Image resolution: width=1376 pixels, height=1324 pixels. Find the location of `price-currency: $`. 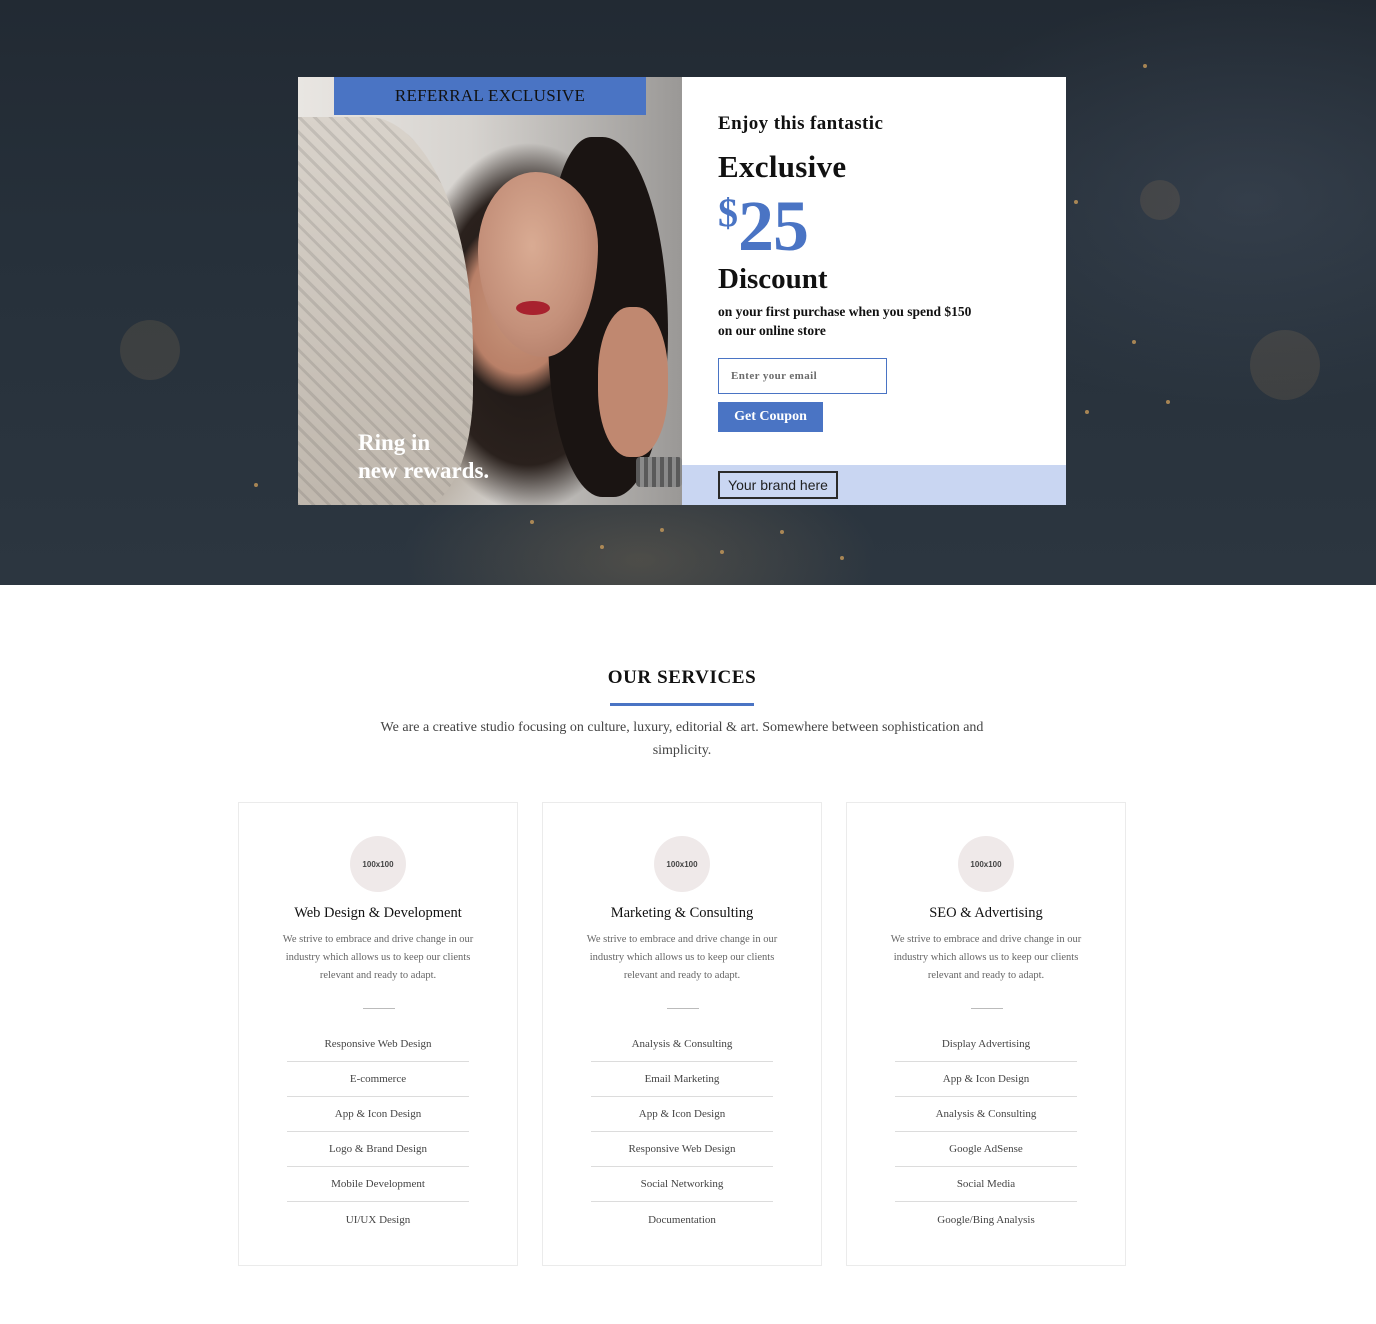

price-currency: $ is located at coordinates (728, 212).